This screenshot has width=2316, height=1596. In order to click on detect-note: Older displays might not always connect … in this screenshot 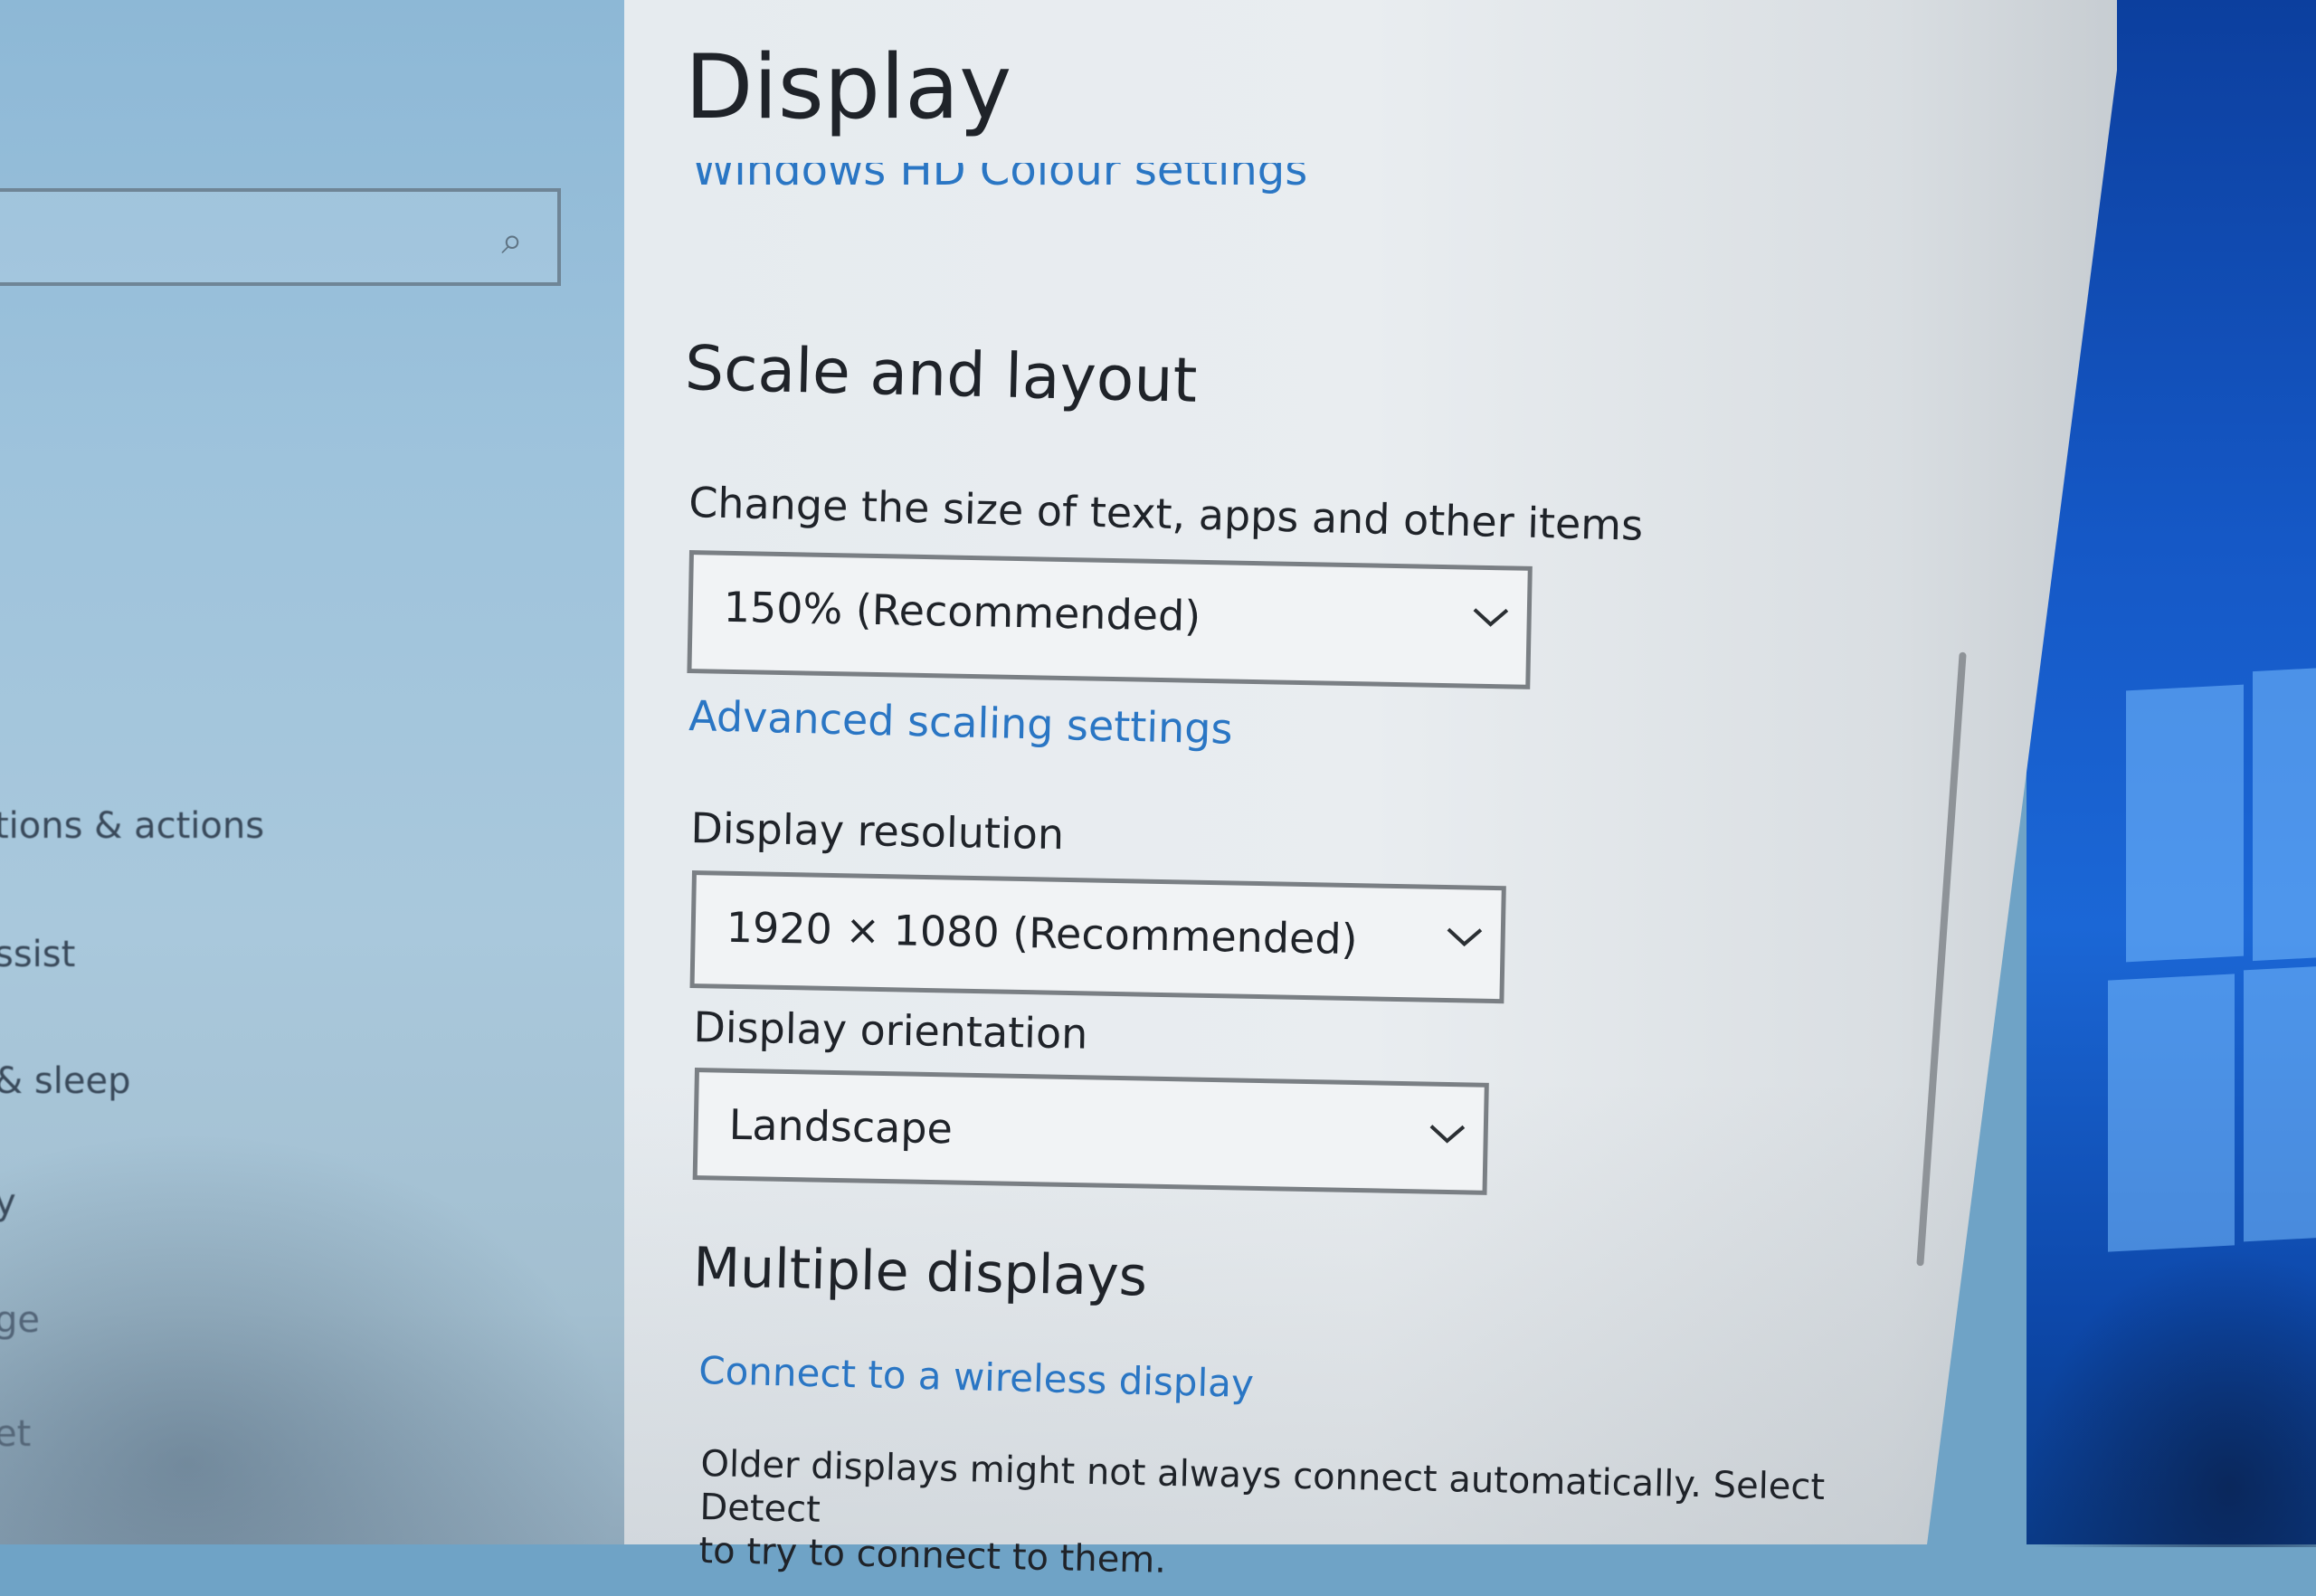, I will do `click(1269, 1519)`.